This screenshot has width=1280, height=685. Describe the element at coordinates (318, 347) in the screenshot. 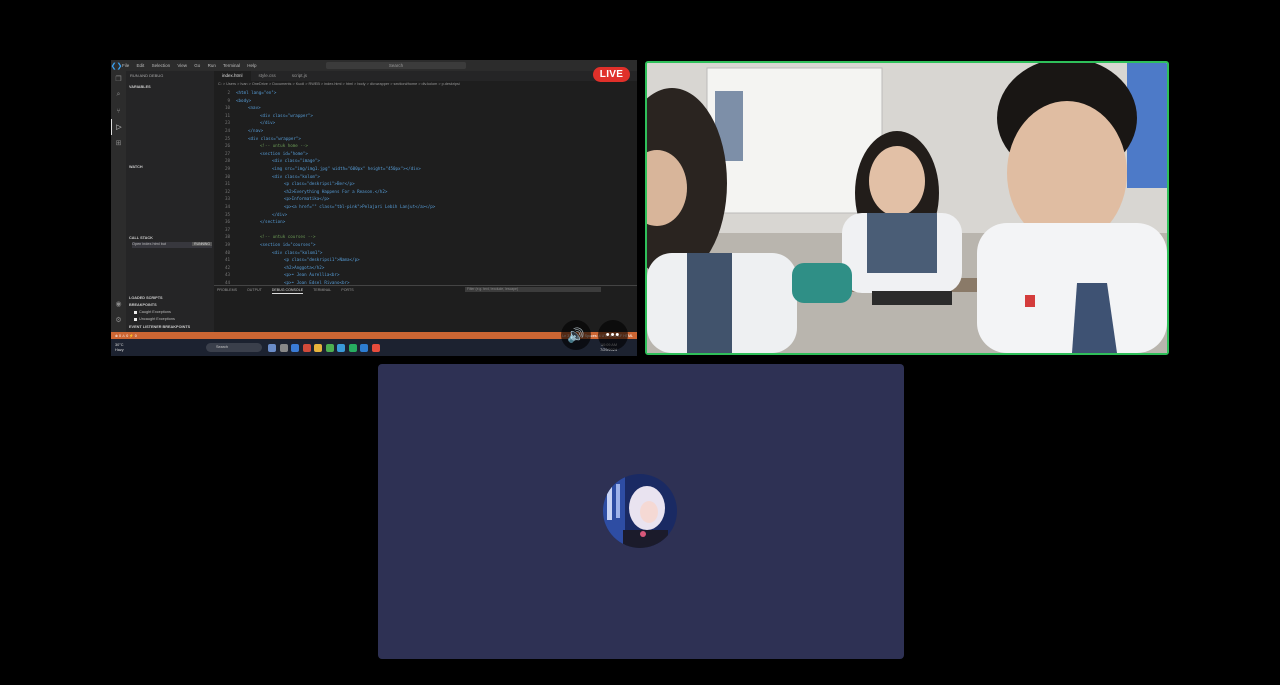

I see `file-explorer-icon` at that location.